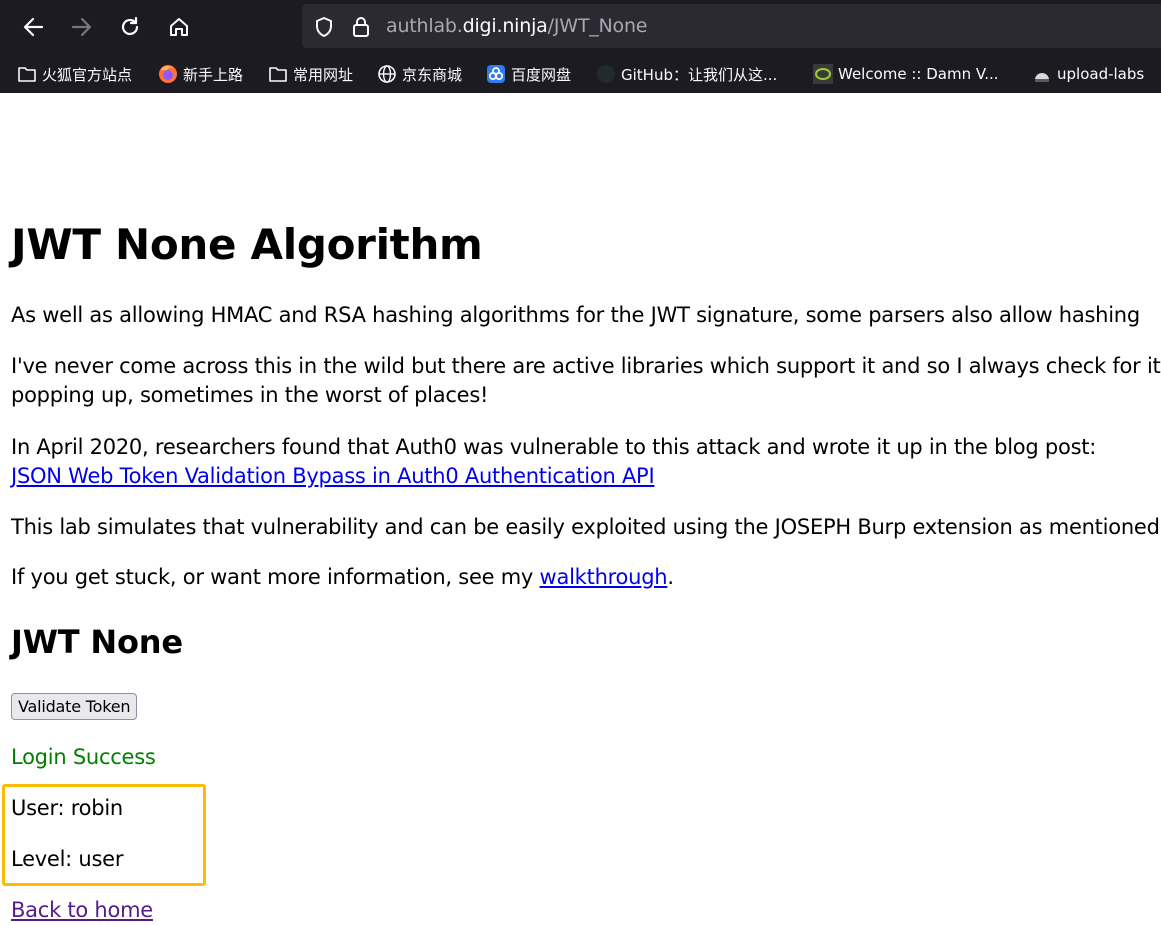 The height and width of the screenshot is (925, 1161). I want to click on upload-labs-icon, so click(1042, 74).